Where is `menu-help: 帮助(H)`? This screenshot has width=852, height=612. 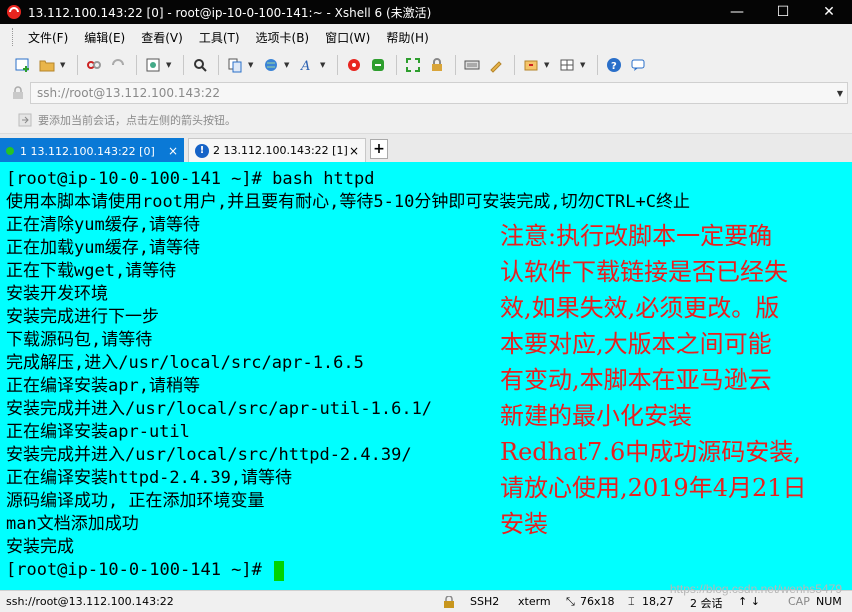 menu-help: 帮助(H) is located at coordinates (407, 37).